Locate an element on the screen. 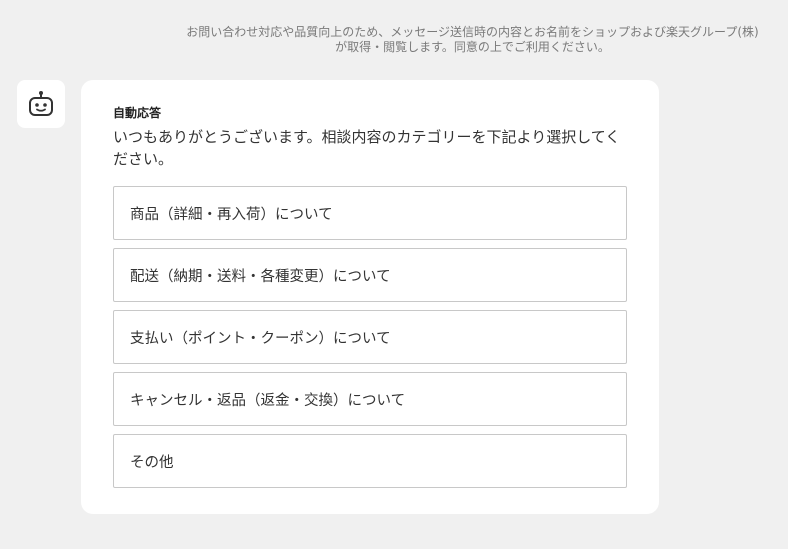 The width and height of the screenshot is (788, 549). option-product: 商品（詳細・再入荷）について is located at coordinates (370, 213).